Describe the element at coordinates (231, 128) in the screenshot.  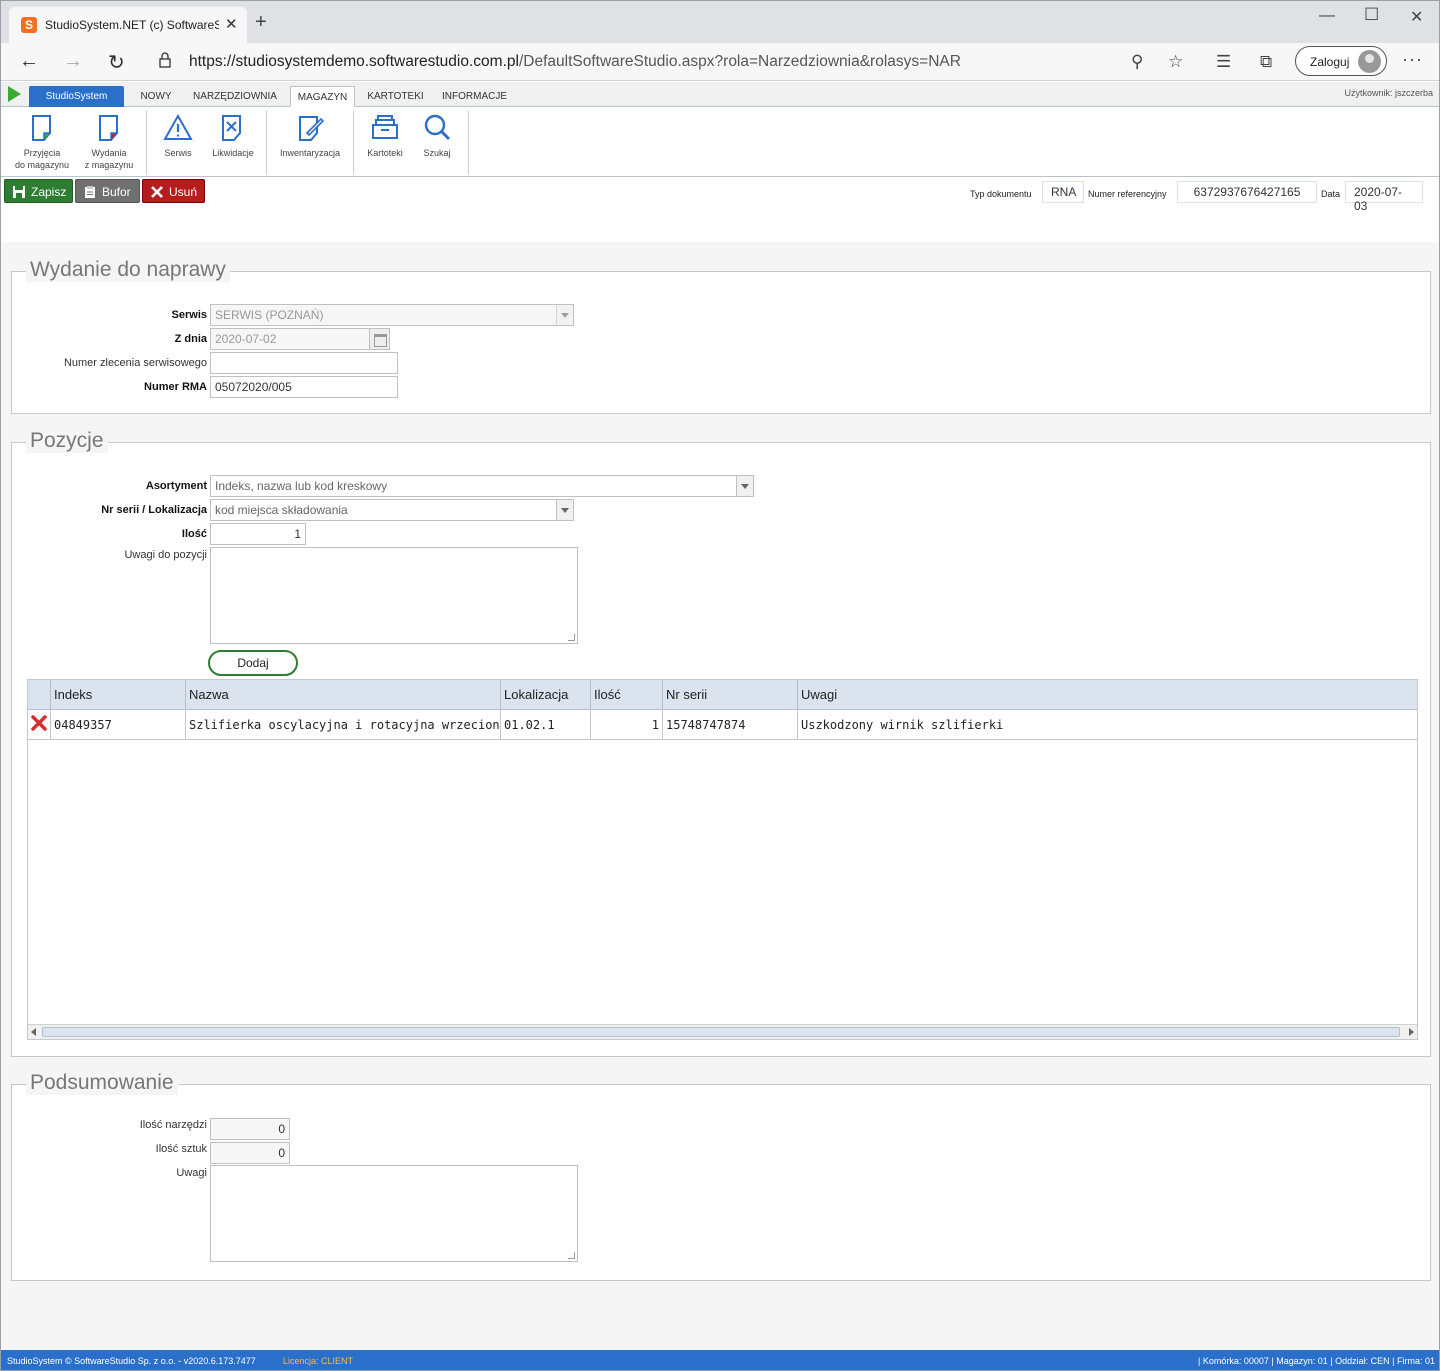
I see `document-delete-icon` at that location.